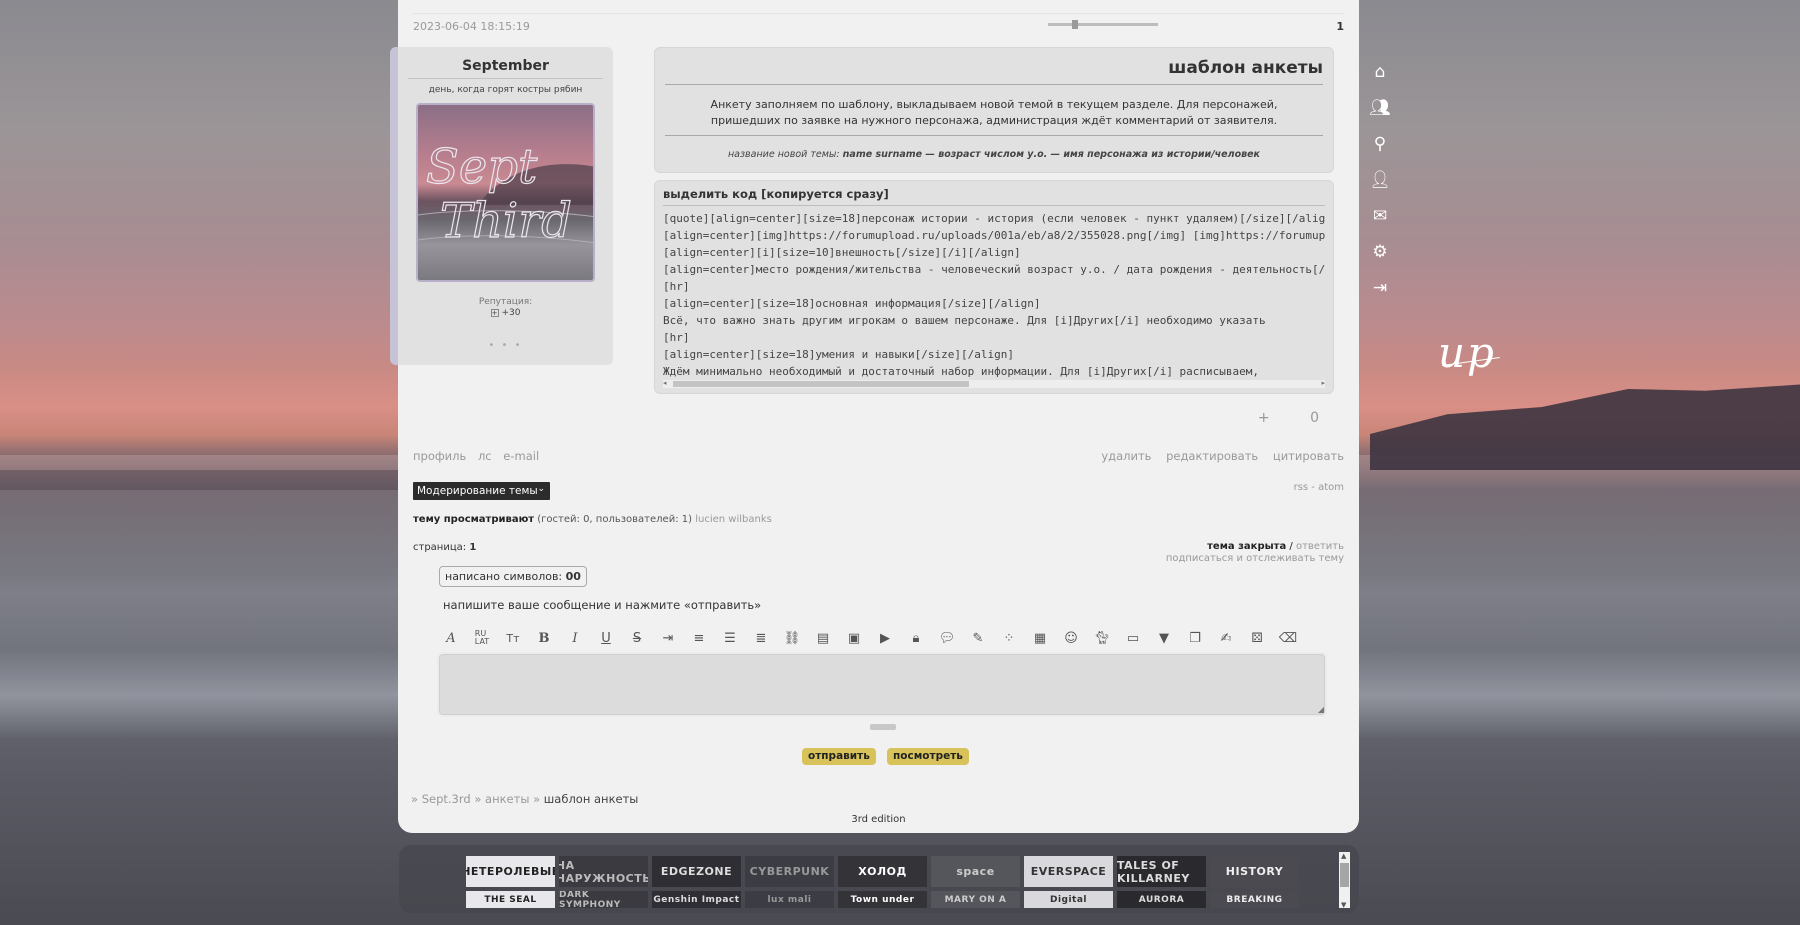  What do you see at coordinates (916, 638) in the screenshot?
I see `lock-icon: 🔒︎` at bounding box center [916, 638].